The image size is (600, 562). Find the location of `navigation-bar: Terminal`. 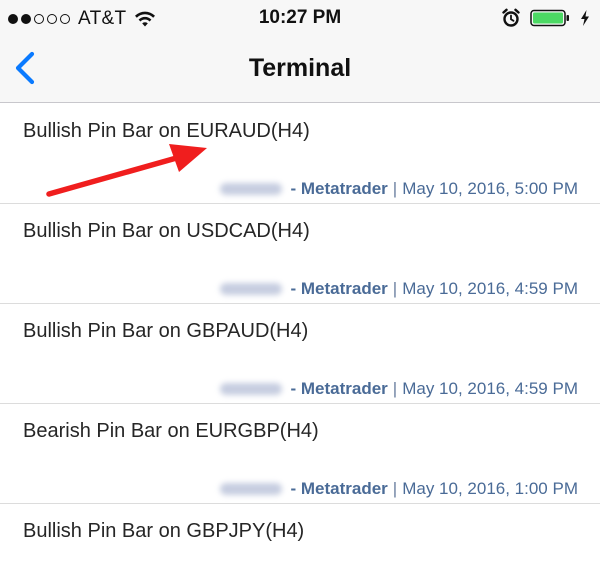

navigation-bar: Terminal is located at coordinates (300, 69).